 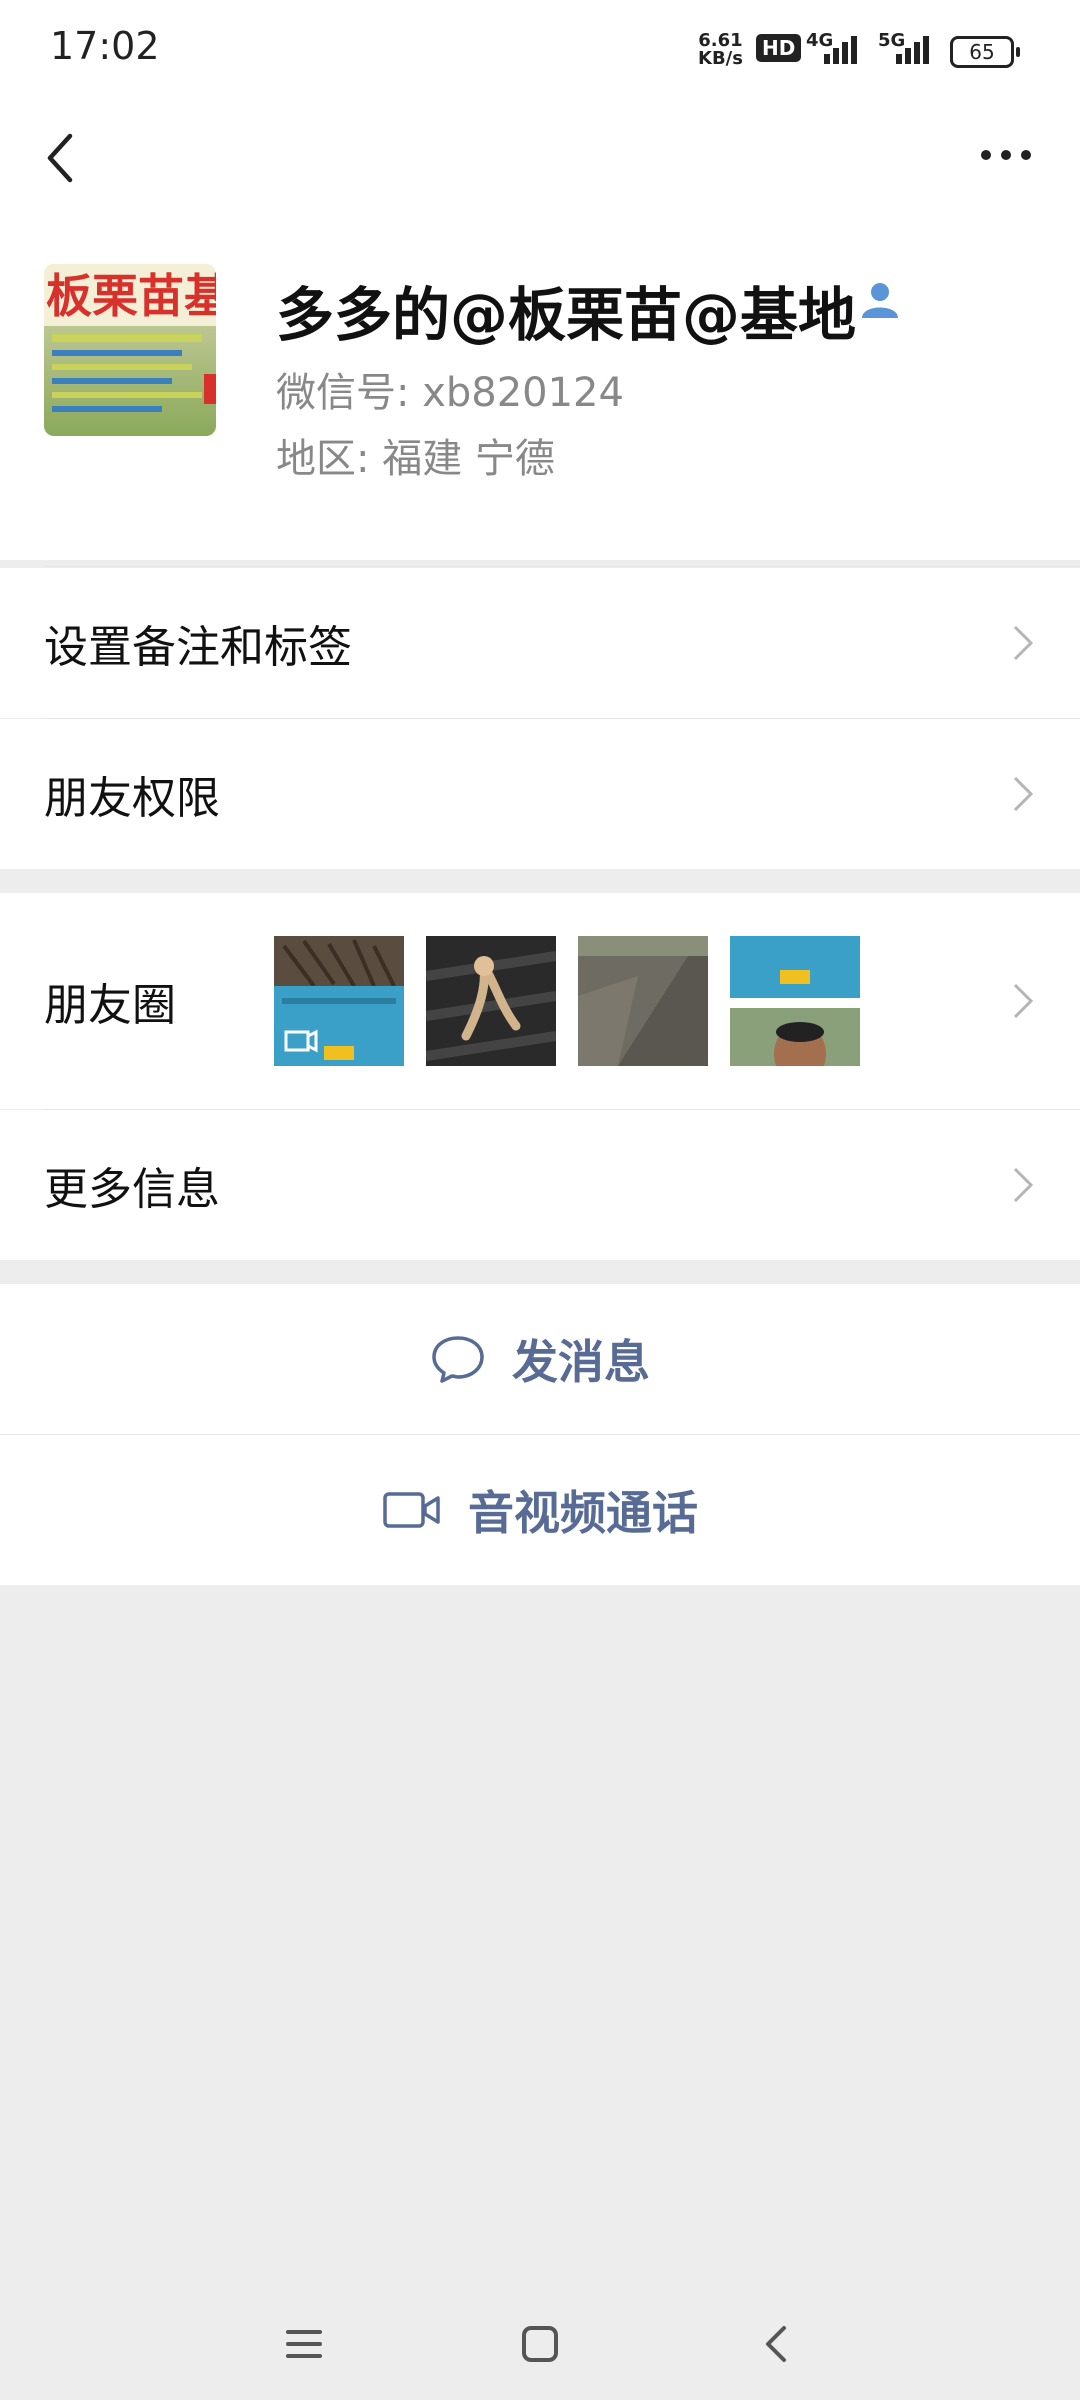 I want to click on divider, so click(x=562, y=566).